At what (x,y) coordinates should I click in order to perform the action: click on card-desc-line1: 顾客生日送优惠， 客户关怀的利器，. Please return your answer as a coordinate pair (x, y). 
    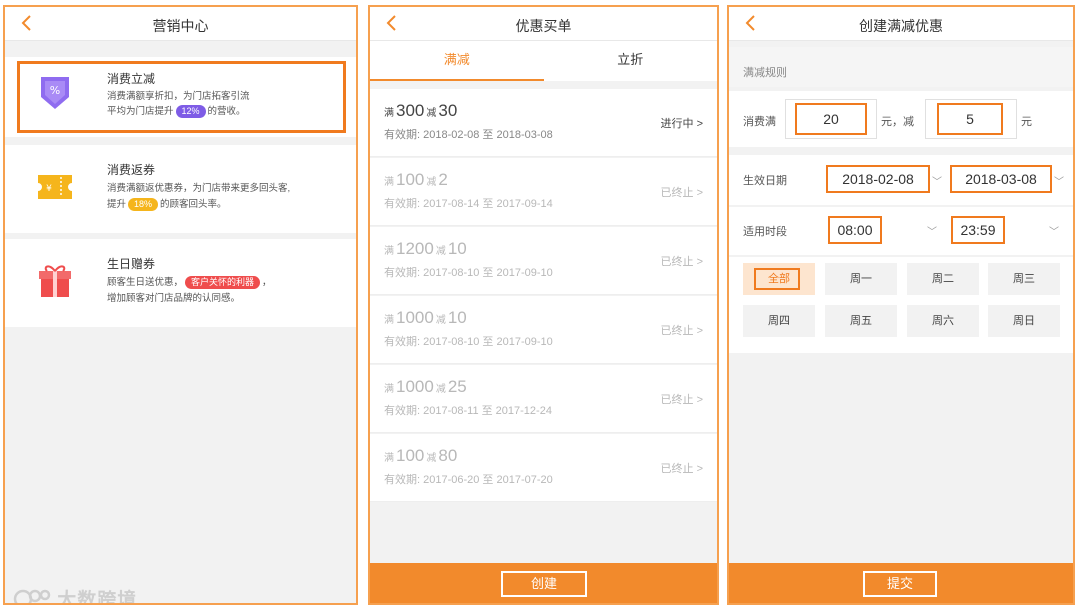
    Looking at the image, I should click on (189, 282).